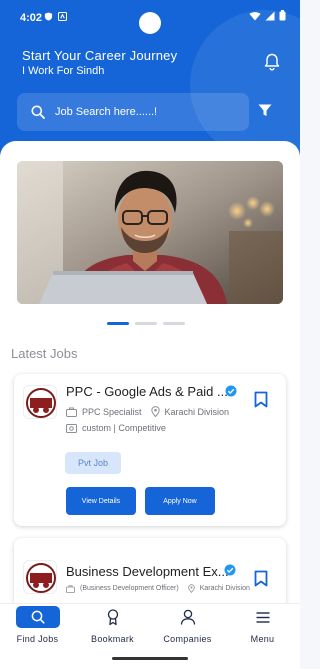  Describe the element at coordinates (150, 23) in the screenshot. I see `front-camera` at that location.